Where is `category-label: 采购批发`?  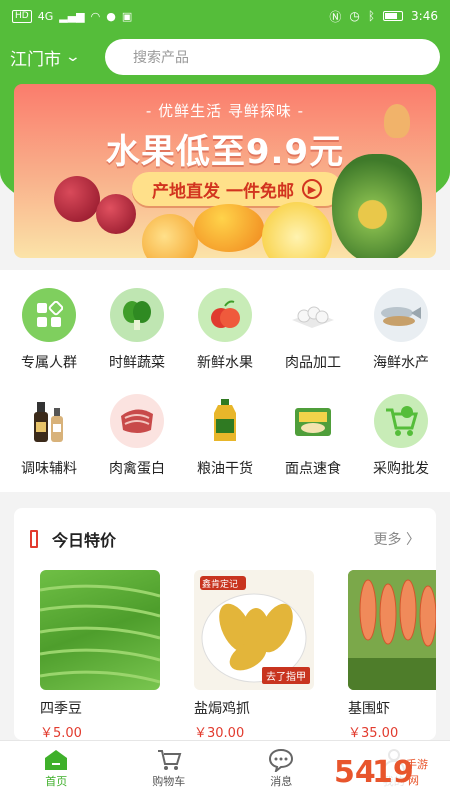 category-label: 采购批发 is located at coordinates (401, 469).